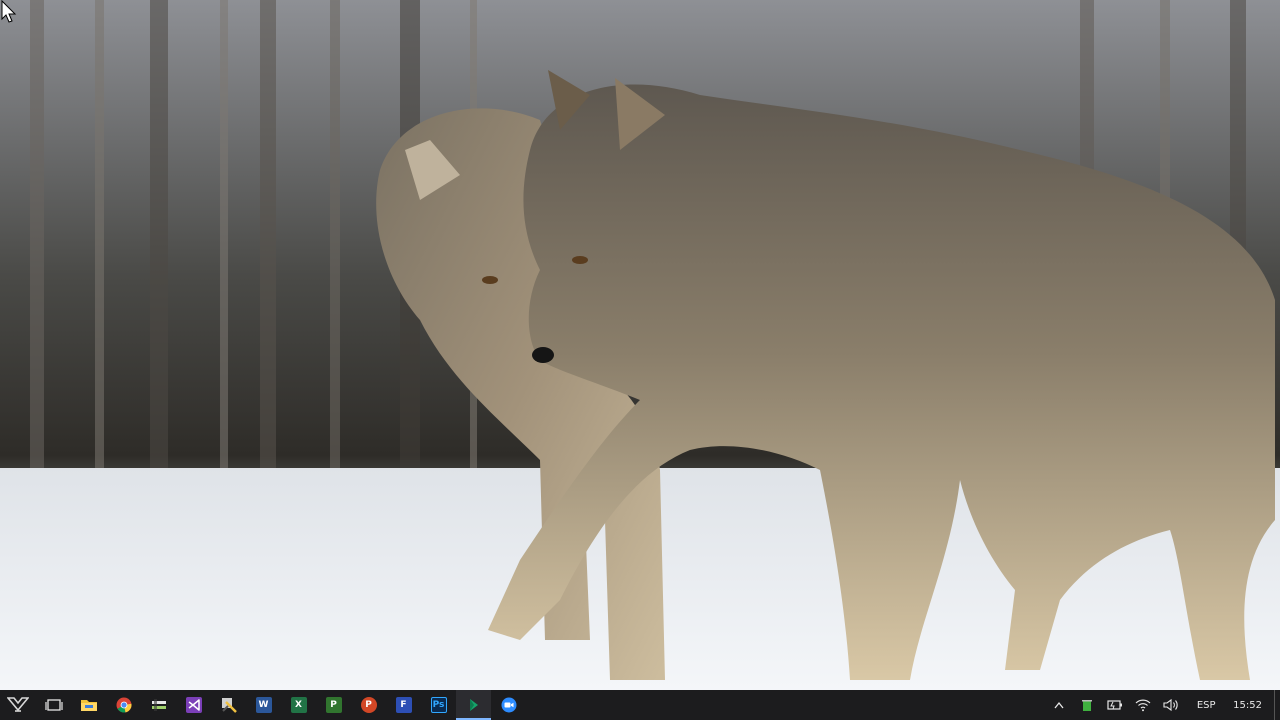 The height and width of the screenshot is (720, 1280). I want to click on task-view-icon, so click(53, 705).